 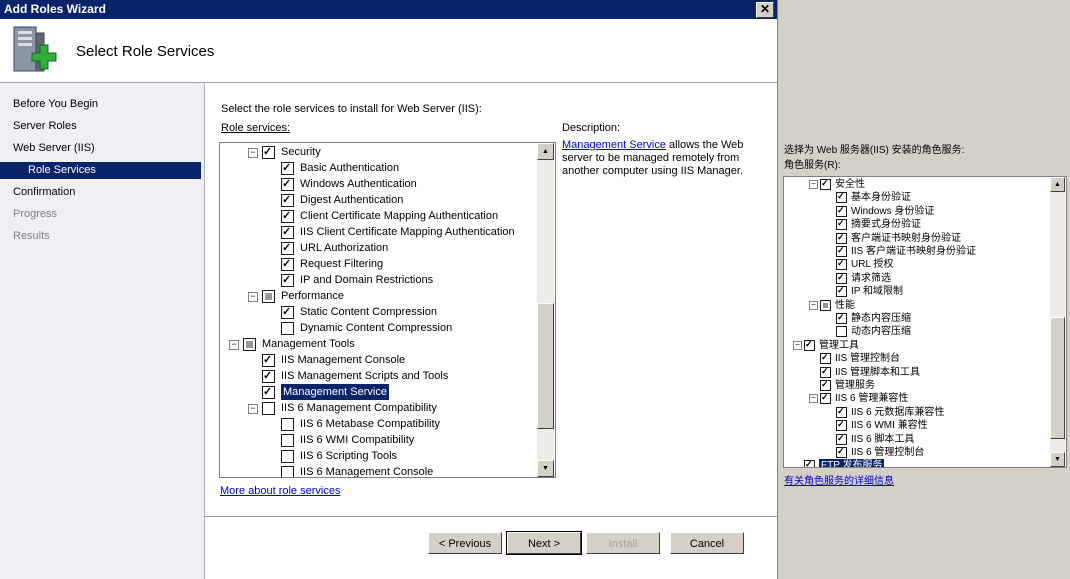 I want to click on tree-row: IIS 管理控制台, so click(x=916, y=358).